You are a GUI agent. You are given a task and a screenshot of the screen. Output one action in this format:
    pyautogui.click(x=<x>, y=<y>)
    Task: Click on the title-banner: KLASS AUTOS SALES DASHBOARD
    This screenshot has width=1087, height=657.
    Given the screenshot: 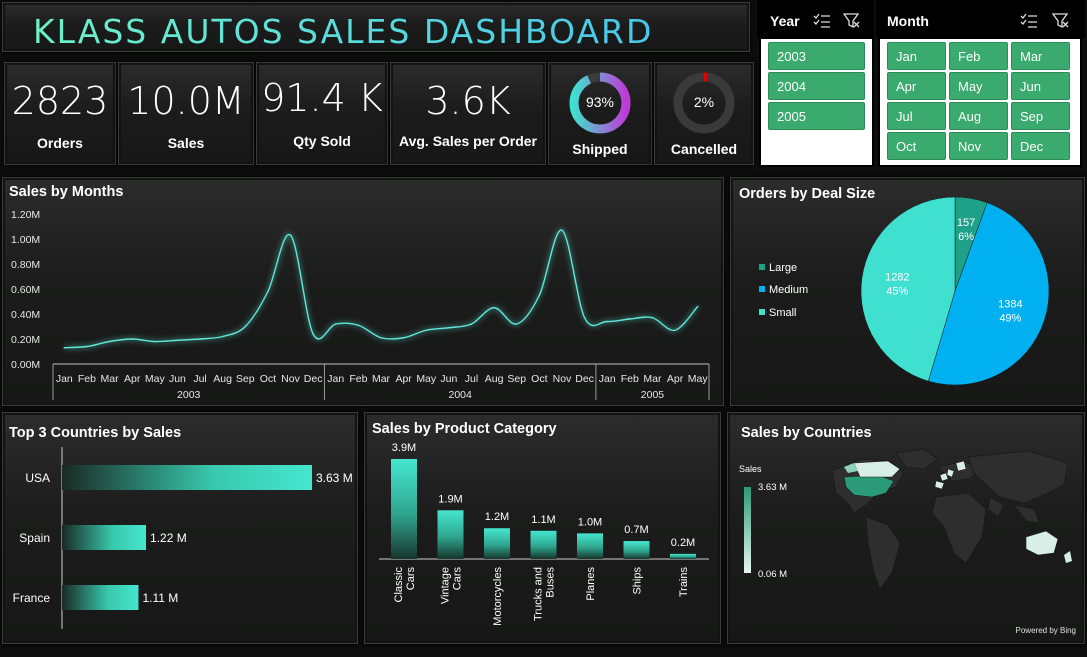 What is the action you would take?
    pyautogui.click(x=376, y=27)
    